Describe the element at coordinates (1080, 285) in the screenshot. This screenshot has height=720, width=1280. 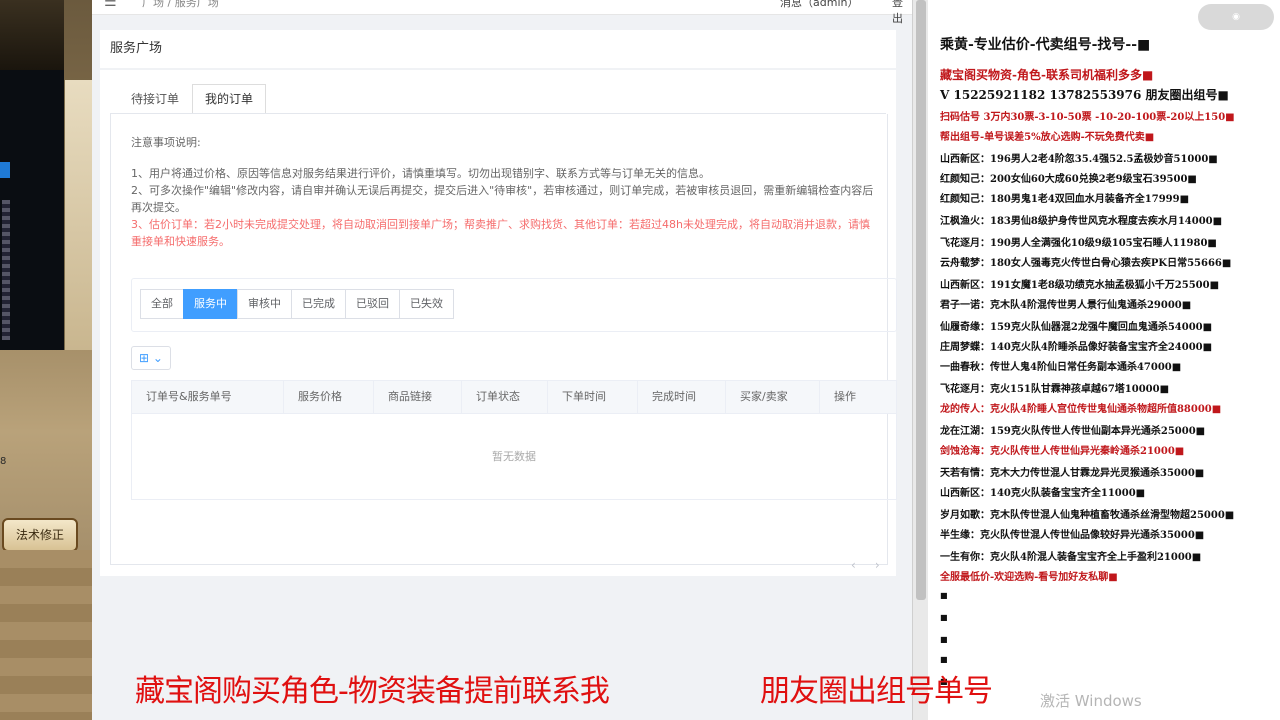
I see `listing-line: 山西新区：191女魔1老8级功绩克水抽孟极狐小千万25500■` at that location.